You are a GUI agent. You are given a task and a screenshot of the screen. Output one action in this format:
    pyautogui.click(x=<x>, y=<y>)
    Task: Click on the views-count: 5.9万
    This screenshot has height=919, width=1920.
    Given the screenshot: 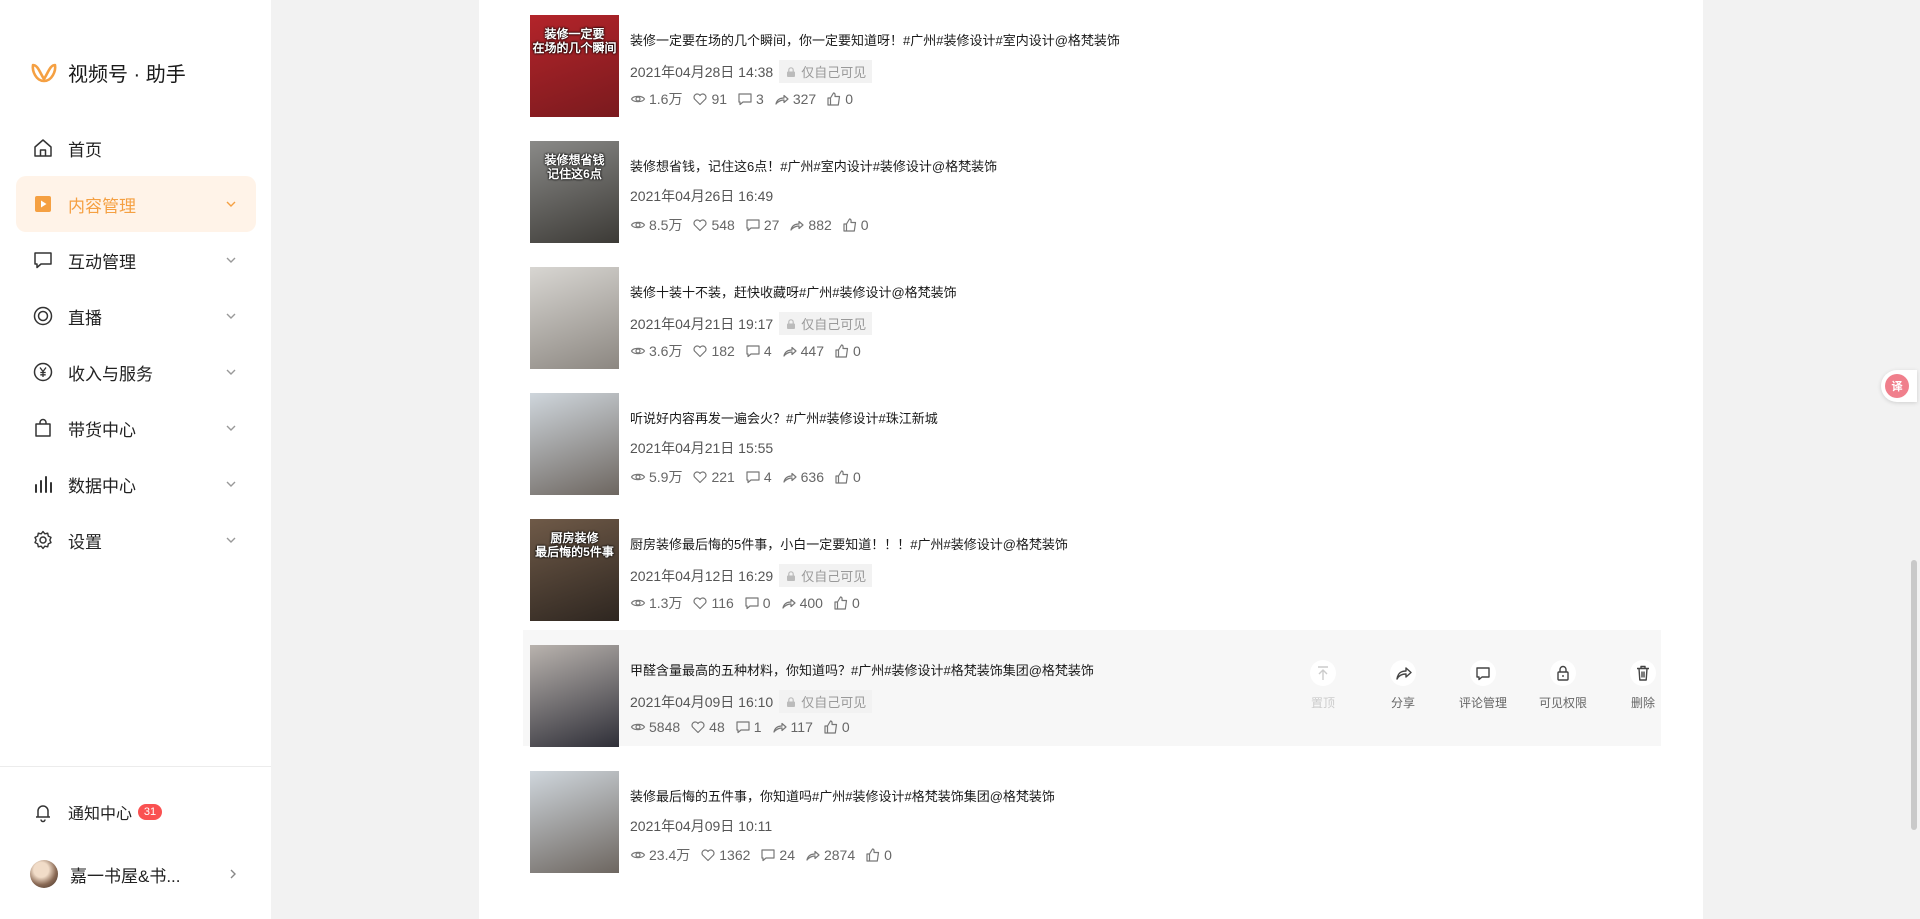 What is the action you would take?
    pyautogui.click(x=666, y=477)
    